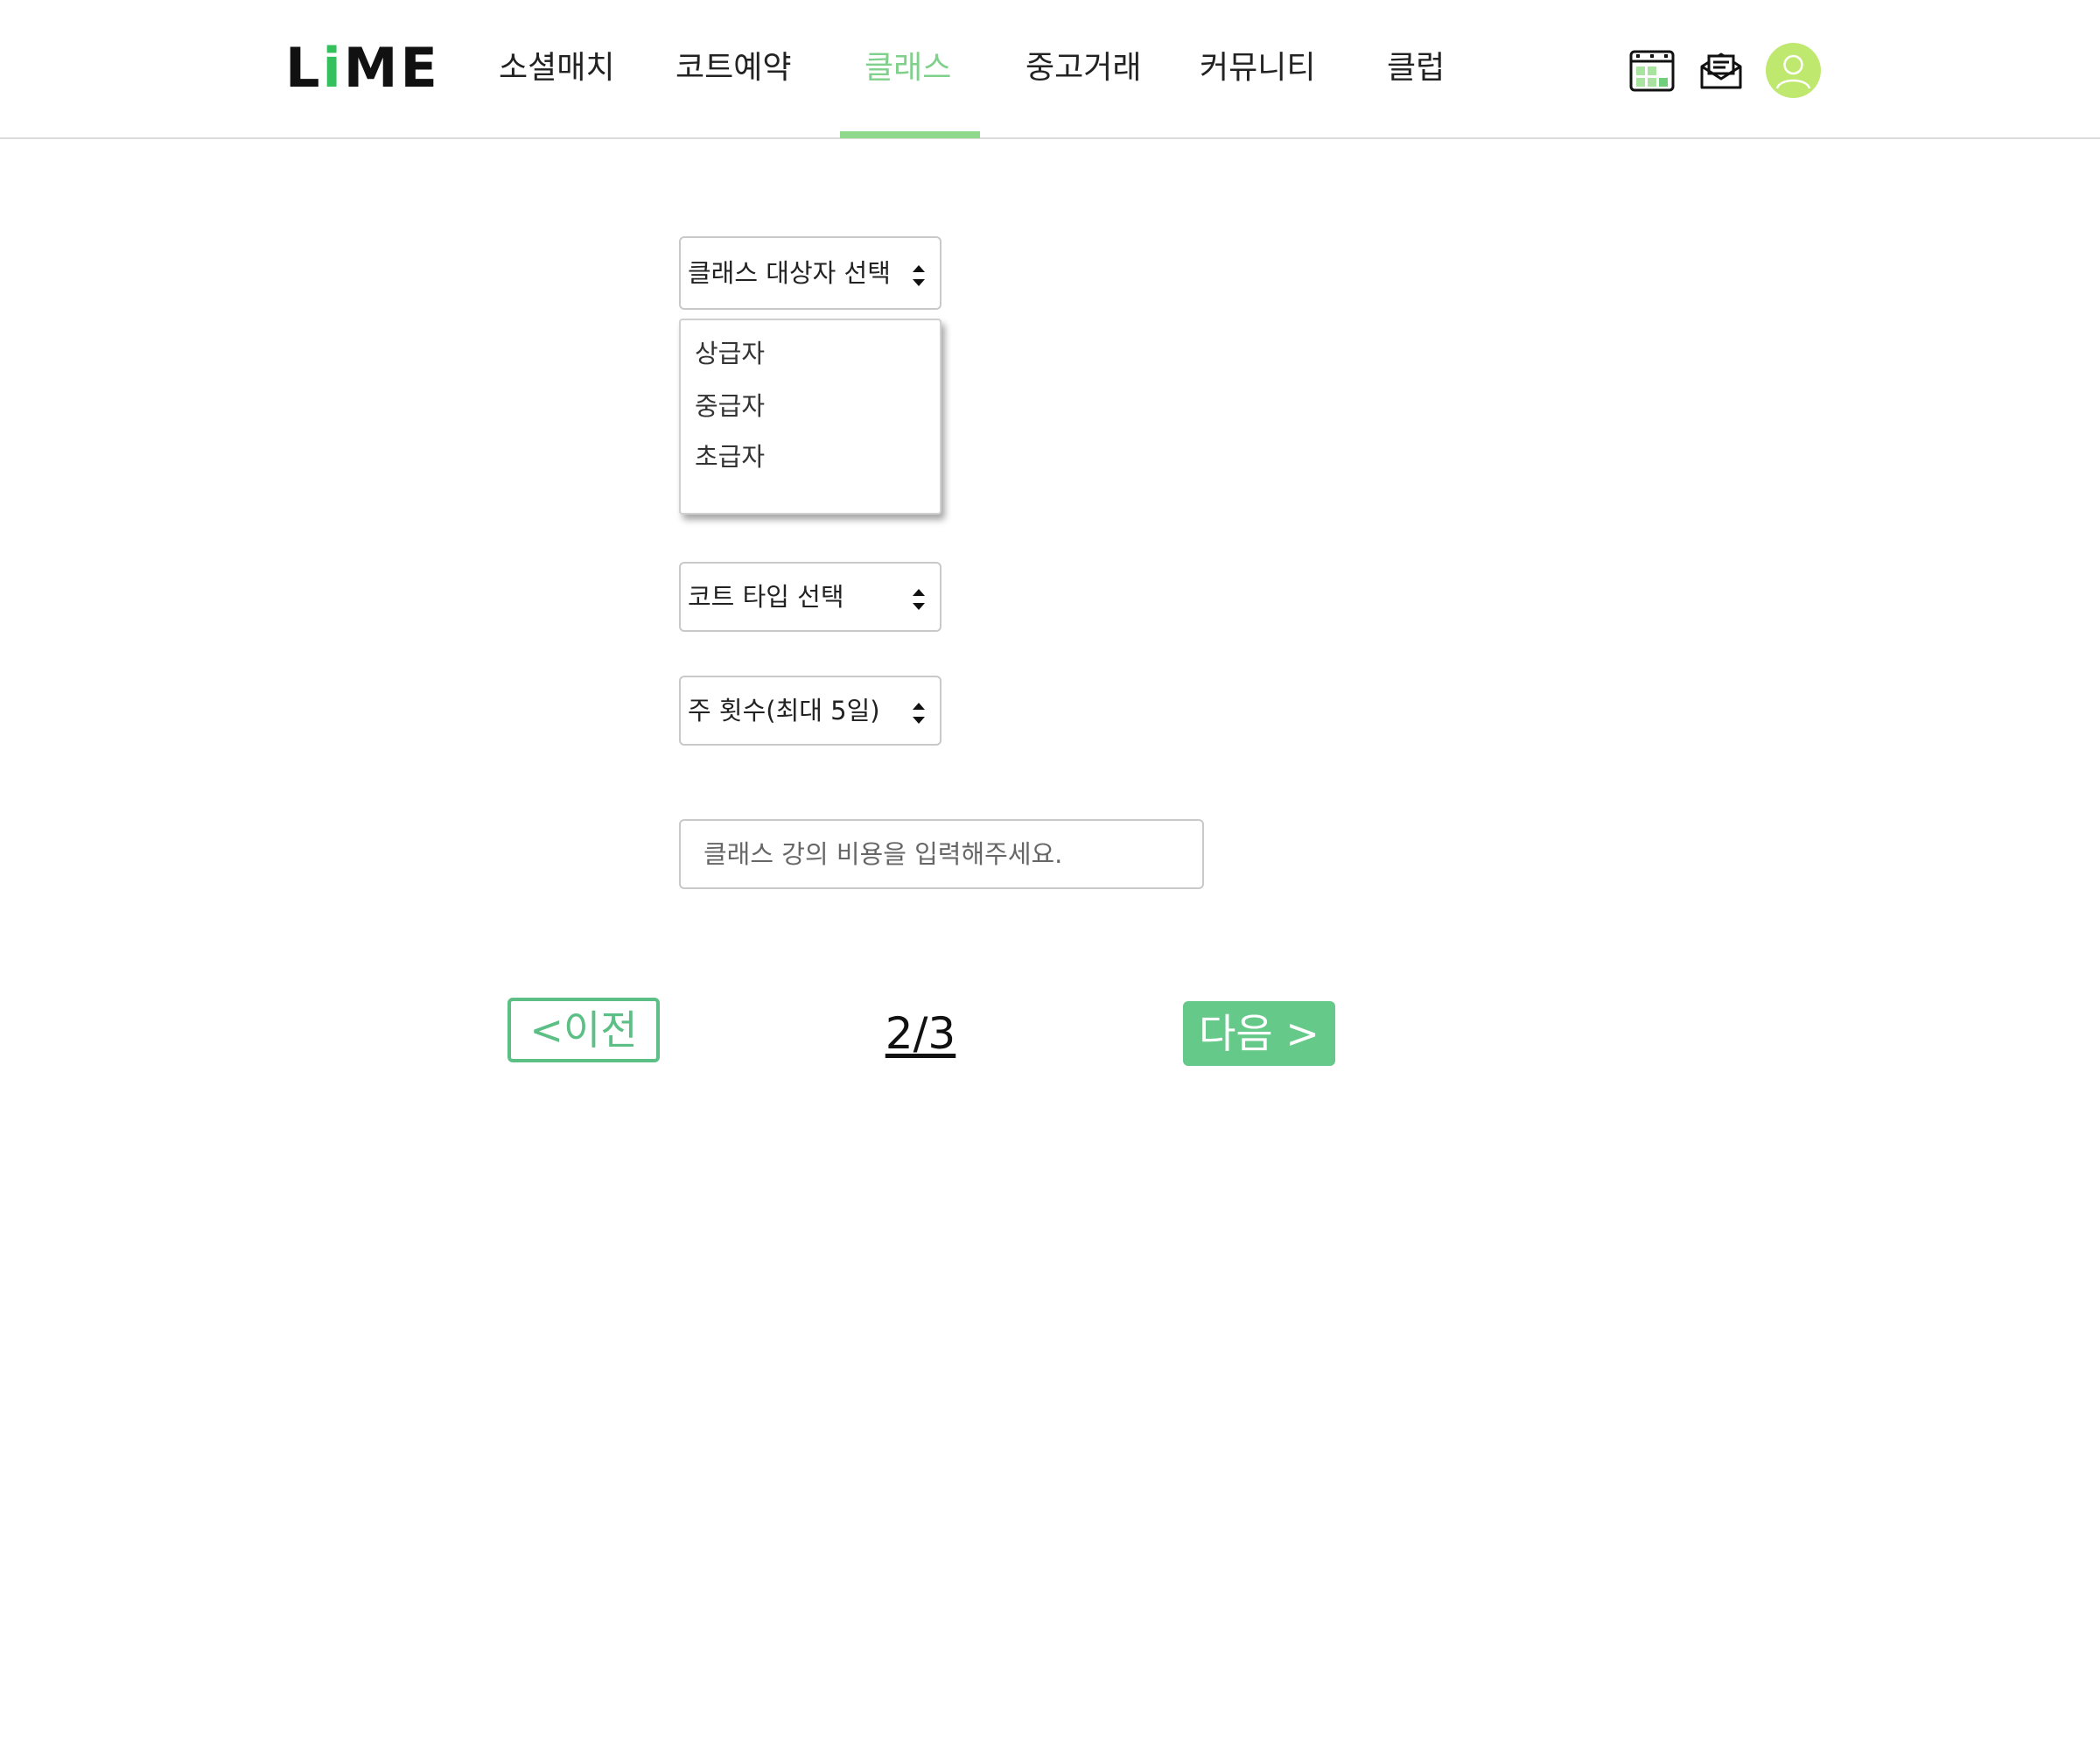  What do you see at coordinates (1652, 71) in the screenshot?
I see `calendar-icon` at bounding box center [1652, 71].